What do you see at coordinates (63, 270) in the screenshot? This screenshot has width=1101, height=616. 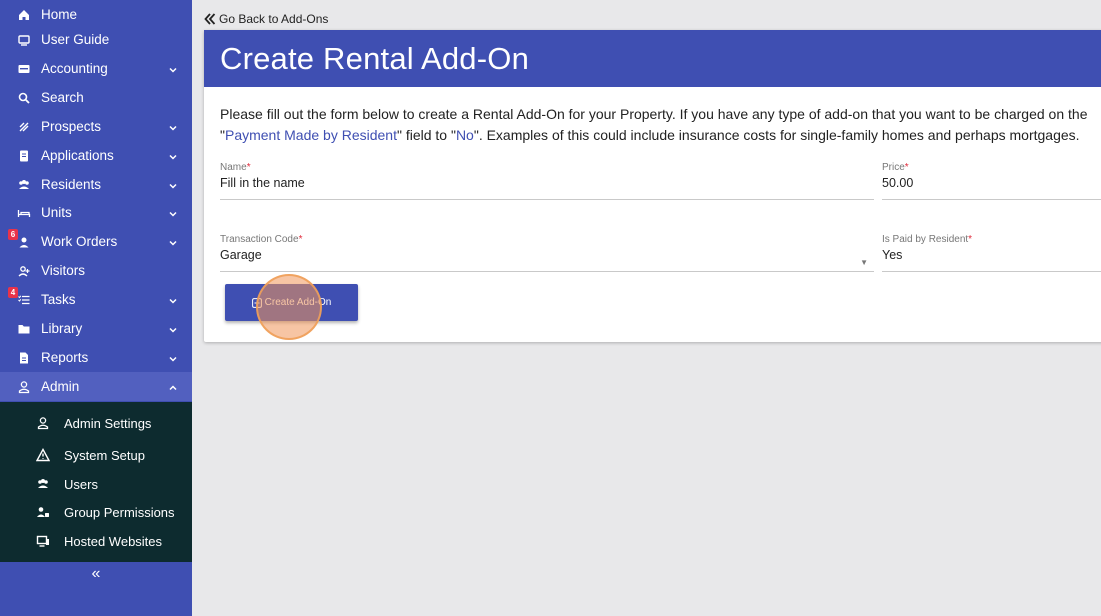 I see `sidebar-item-label: Visitors` at bounding box center [63, 270].